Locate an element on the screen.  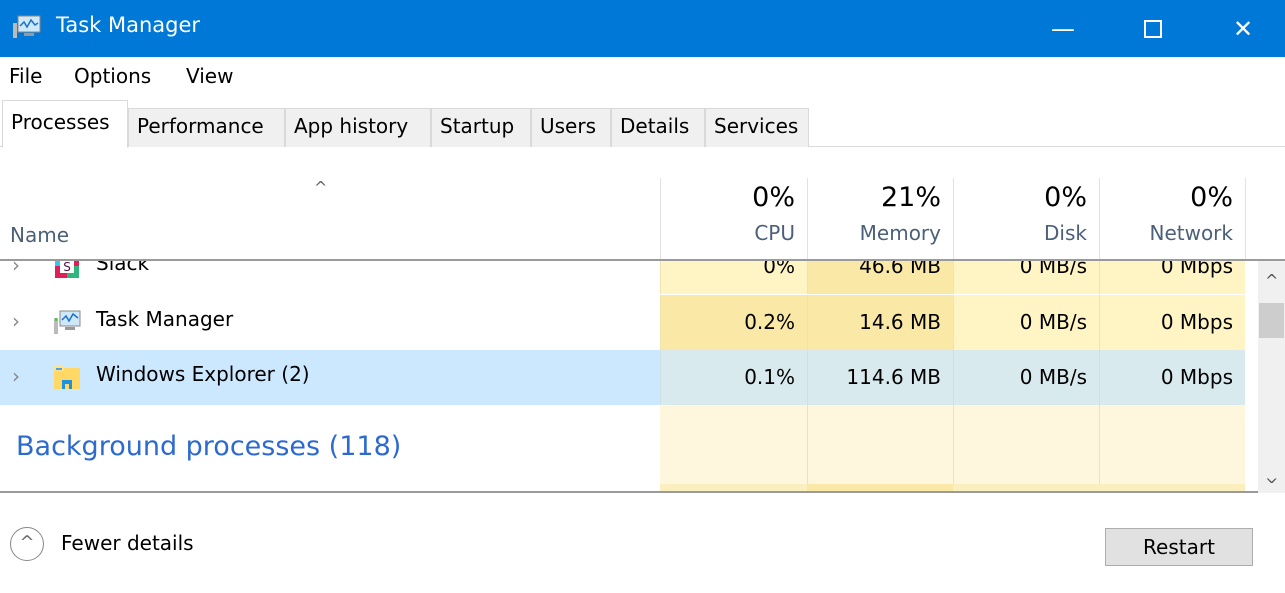
network-label: Network is located at coordinates (1191, 233).